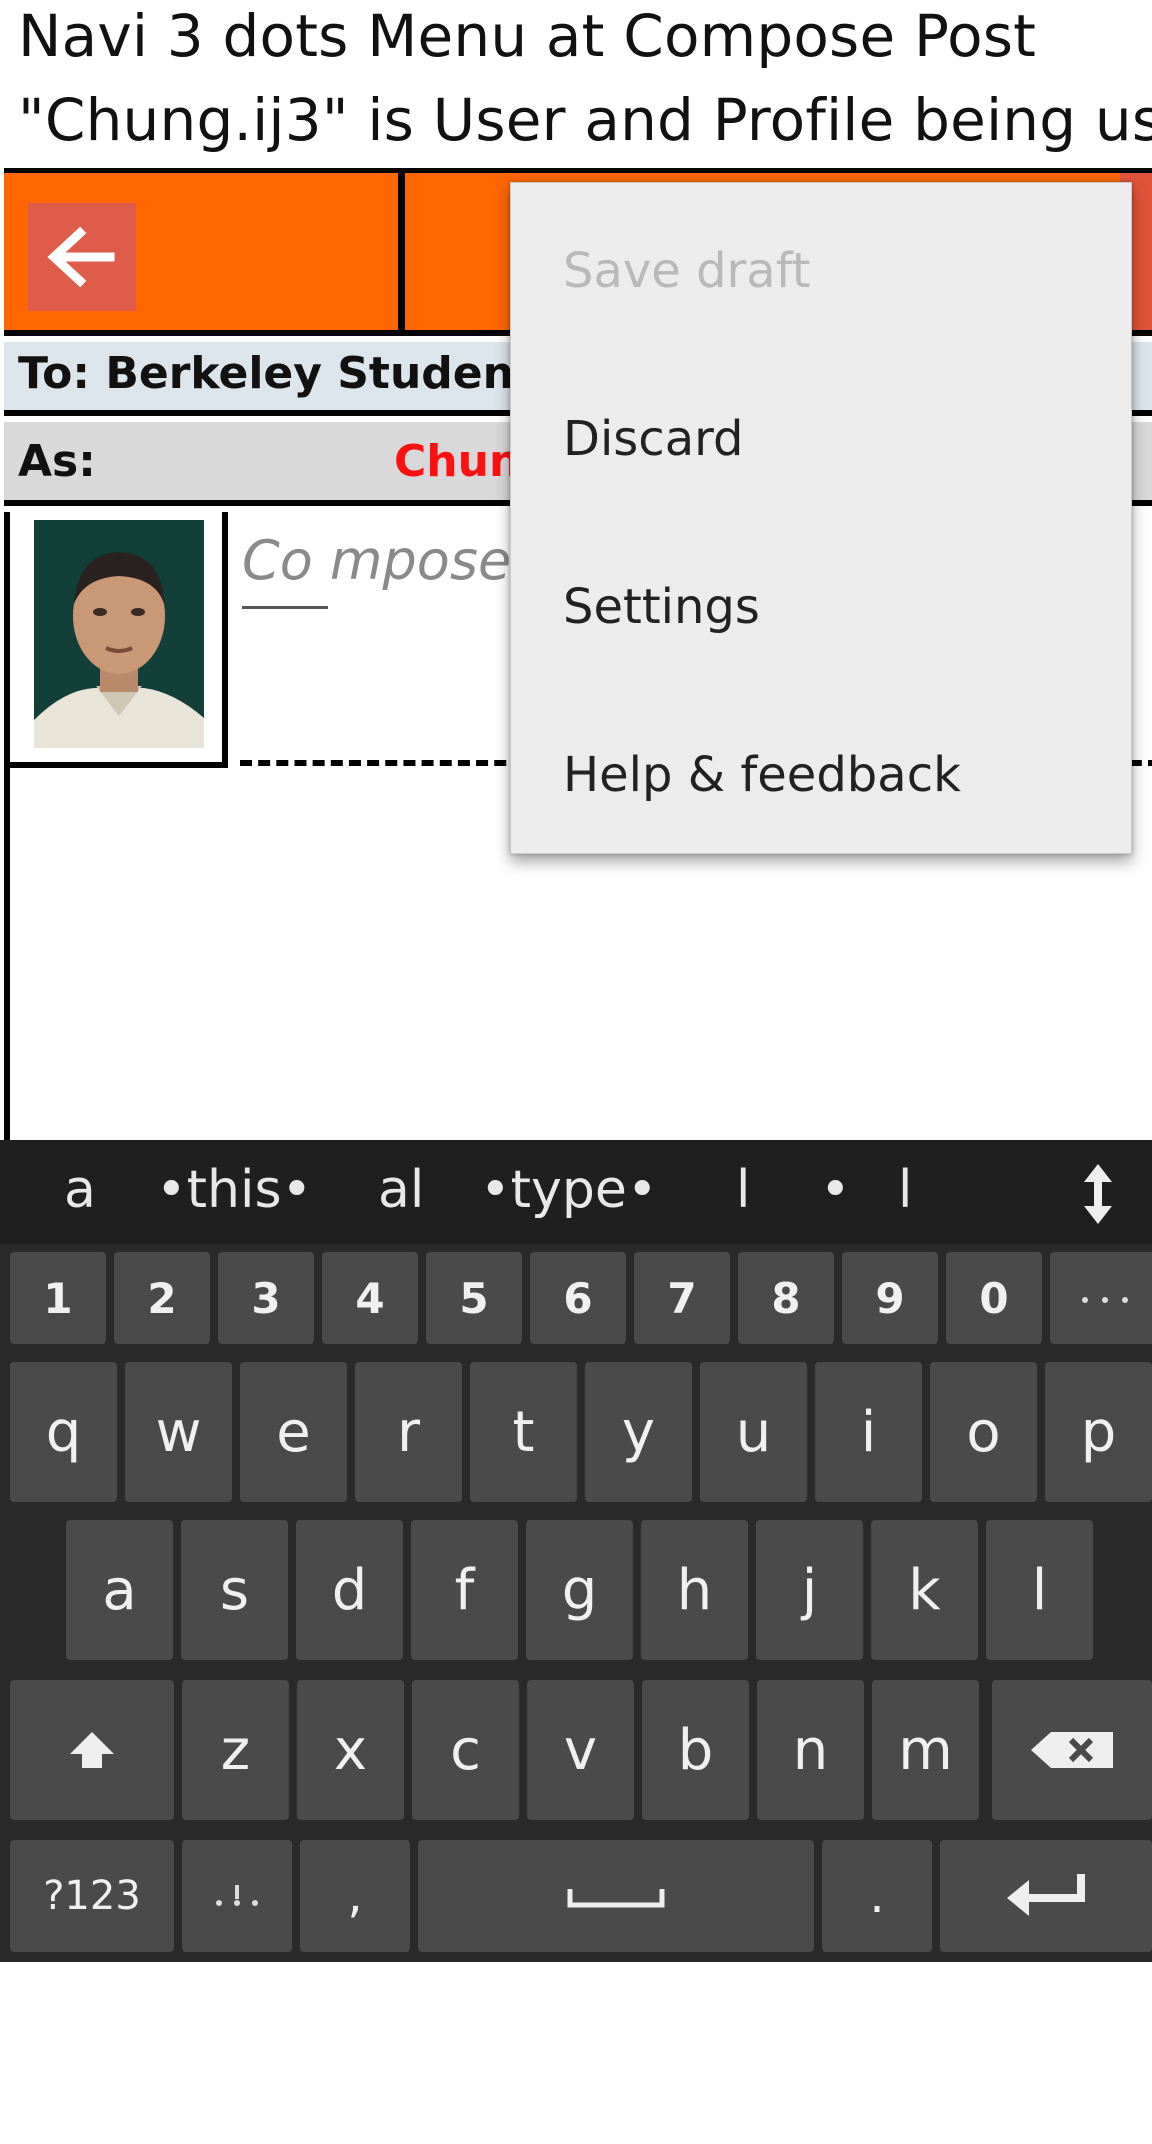 The width and height of the screenshot is (1152, 2144). What do you see at coordinates (579, 1590) in the screenshot?
I see `key-g: g` at bounding box center [579, 1590].